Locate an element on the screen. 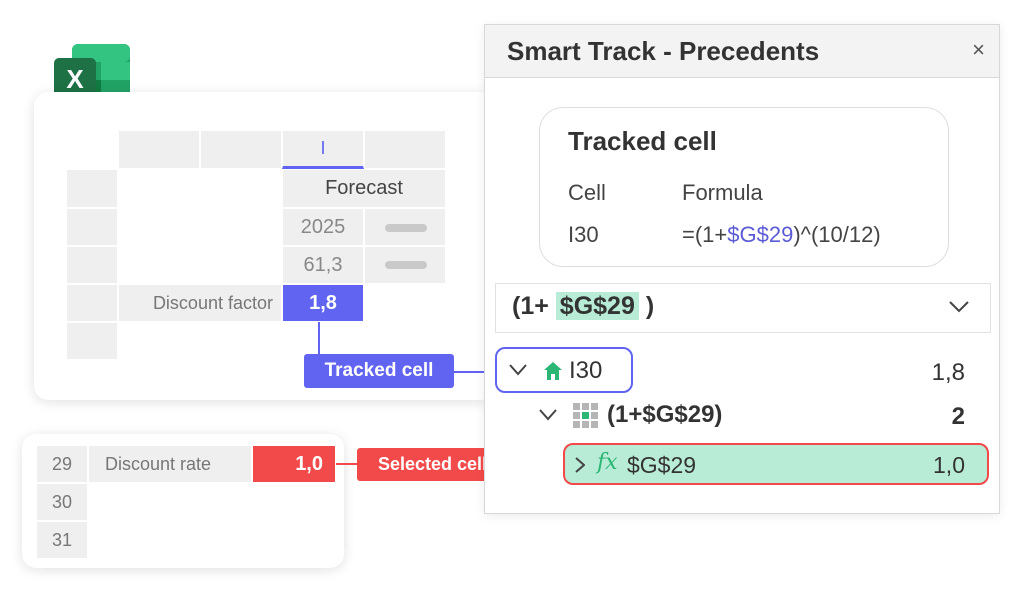  tracked-formula: =(1+$G$29)^(10/12) is located at coordinates (781, 235).